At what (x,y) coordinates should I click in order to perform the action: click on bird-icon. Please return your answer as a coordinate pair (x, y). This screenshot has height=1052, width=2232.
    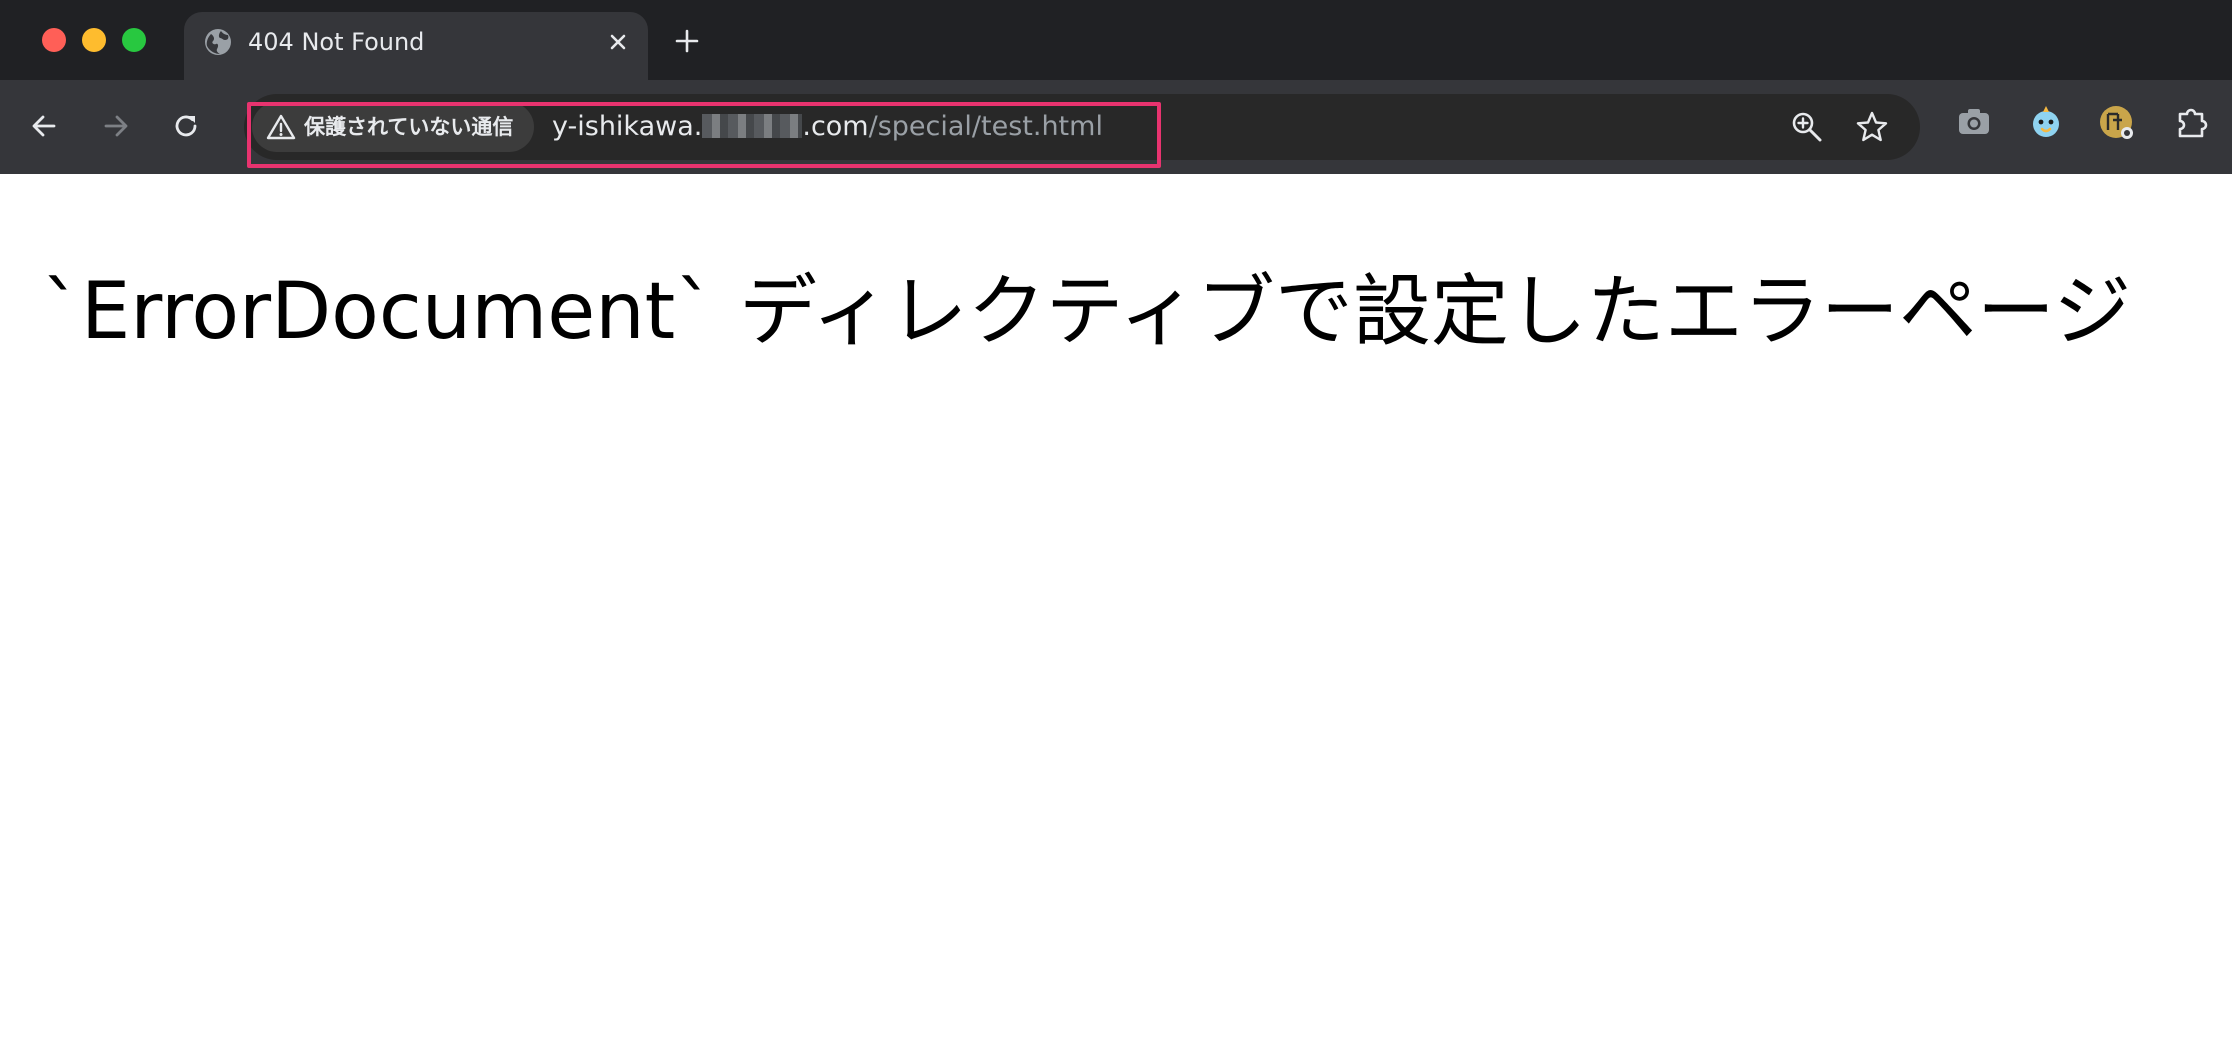
    Looking at the image, I should click on (2046, 122).